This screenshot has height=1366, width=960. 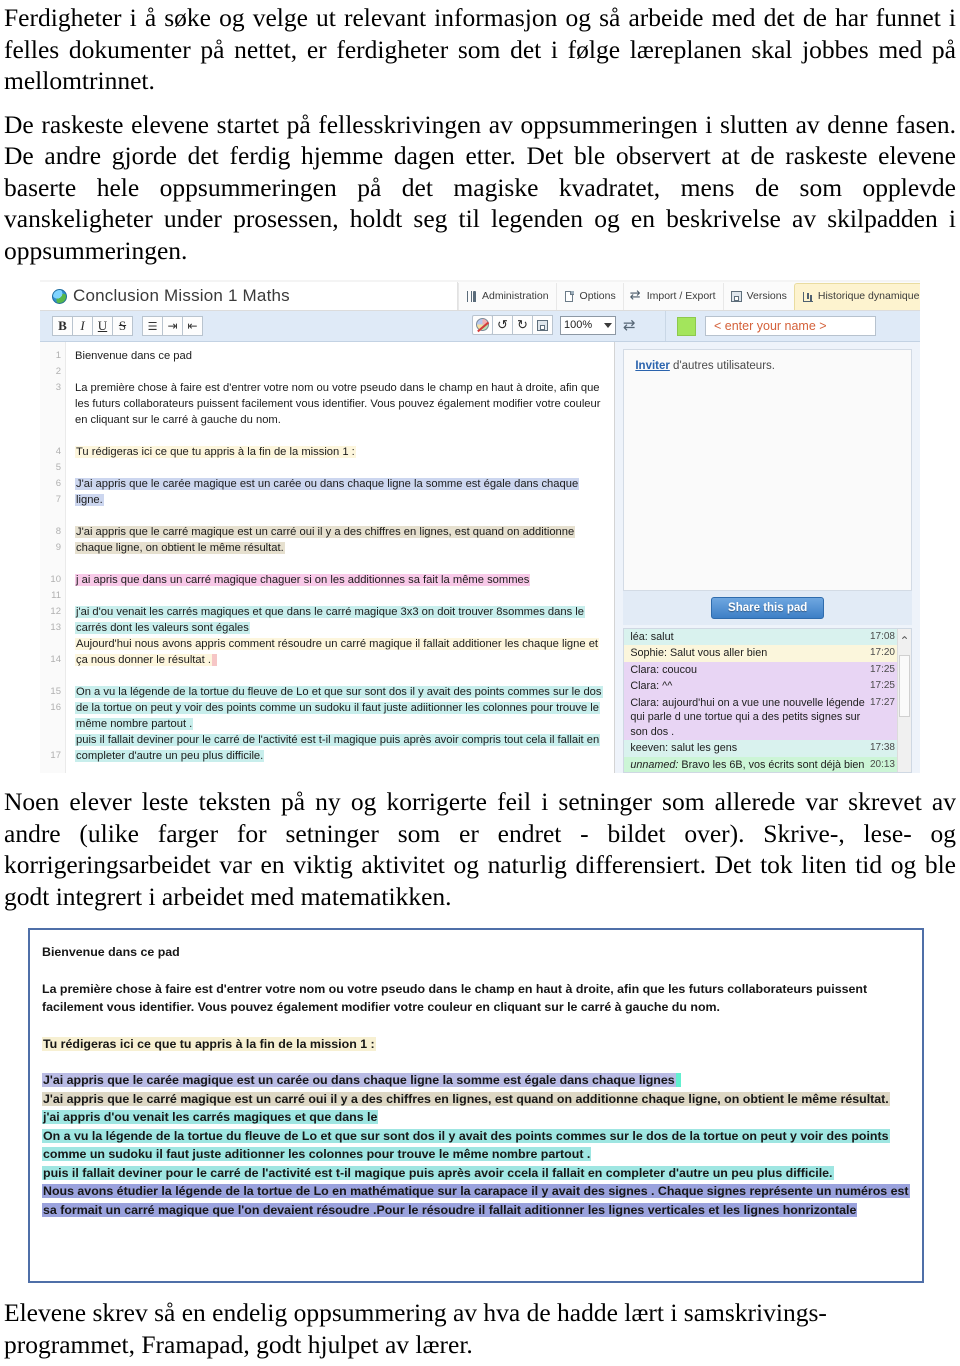 What do you see at coordinates (717, 653) in the screenshot?
I see `chat-text: Salut vous aller bien` at bounding box center [717, 653].